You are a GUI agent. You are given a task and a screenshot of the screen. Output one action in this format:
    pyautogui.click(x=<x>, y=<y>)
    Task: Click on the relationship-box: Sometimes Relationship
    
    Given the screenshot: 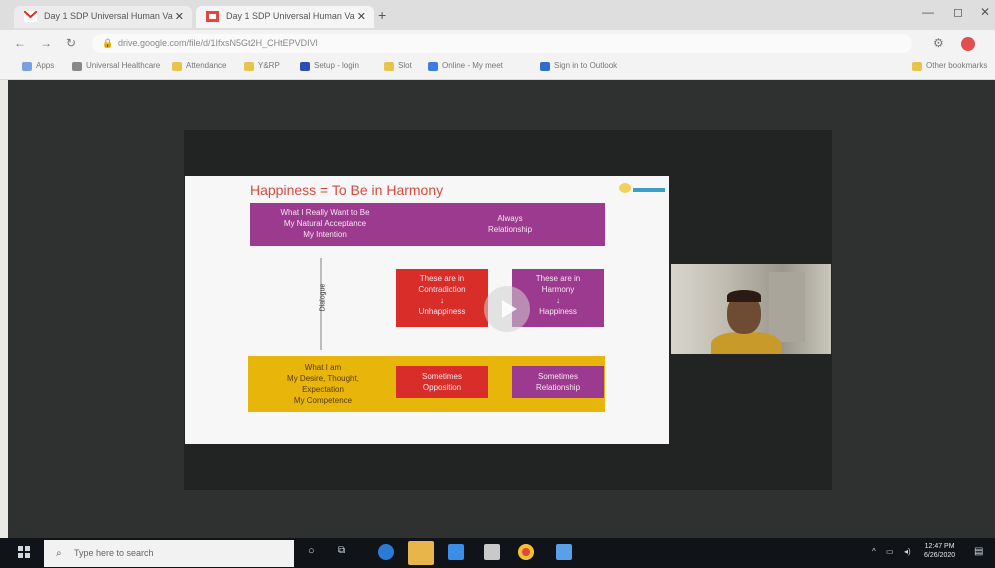 What is the action you would take?
    pyautogui.click(x=558, y=382)
    